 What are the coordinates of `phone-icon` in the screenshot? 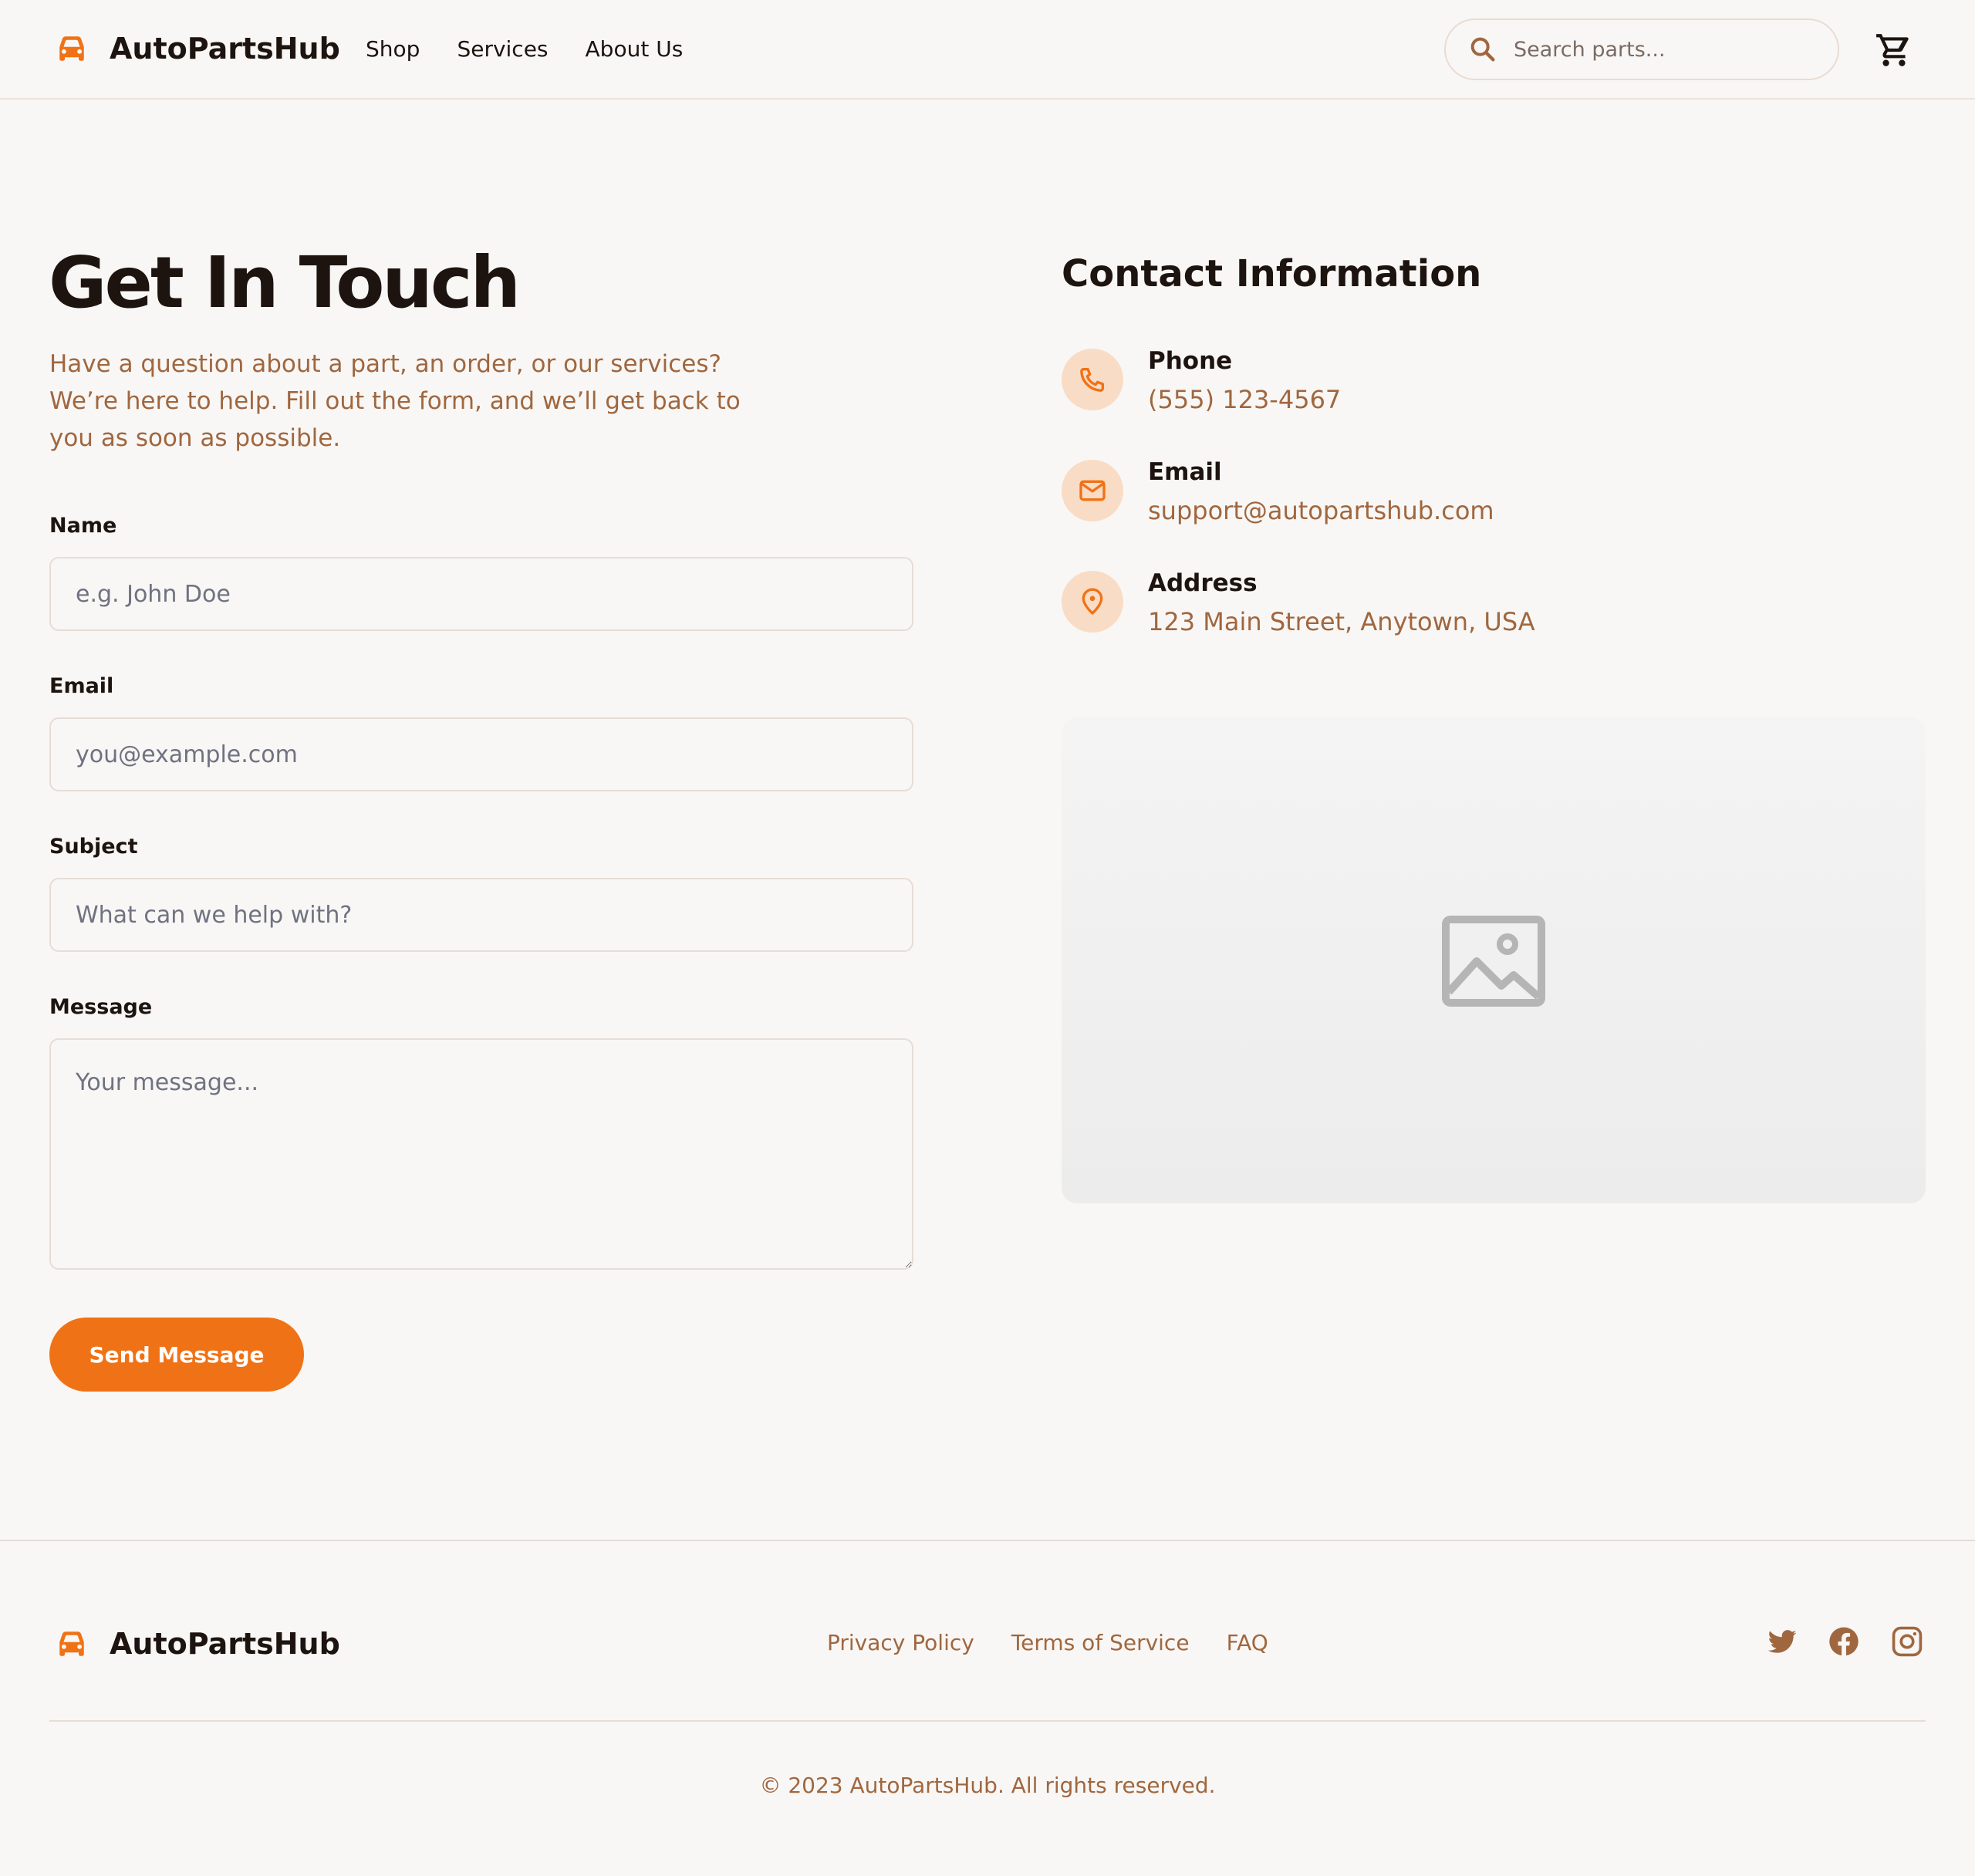 It's located at (1092, 380).